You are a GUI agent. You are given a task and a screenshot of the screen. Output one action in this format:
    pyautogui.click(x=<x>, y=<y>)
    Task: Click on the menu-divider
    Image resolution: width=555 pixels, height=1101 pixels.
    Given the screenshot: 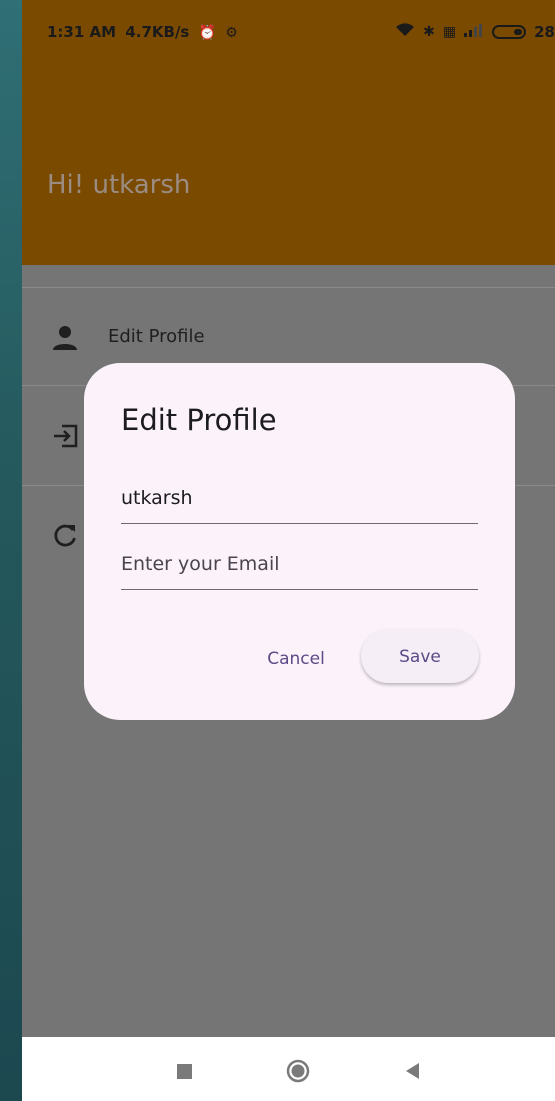 What is the action you would take?
    pyautogui.click(x=288, y=287)
    